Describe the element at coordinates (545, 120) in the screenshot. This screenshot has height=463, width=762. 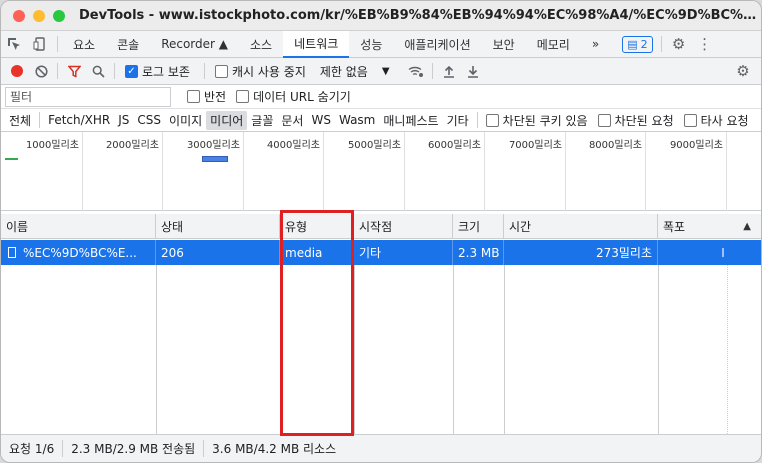
I see `blocked-cookies-label: 차단된 쿠키 있음` at that location.